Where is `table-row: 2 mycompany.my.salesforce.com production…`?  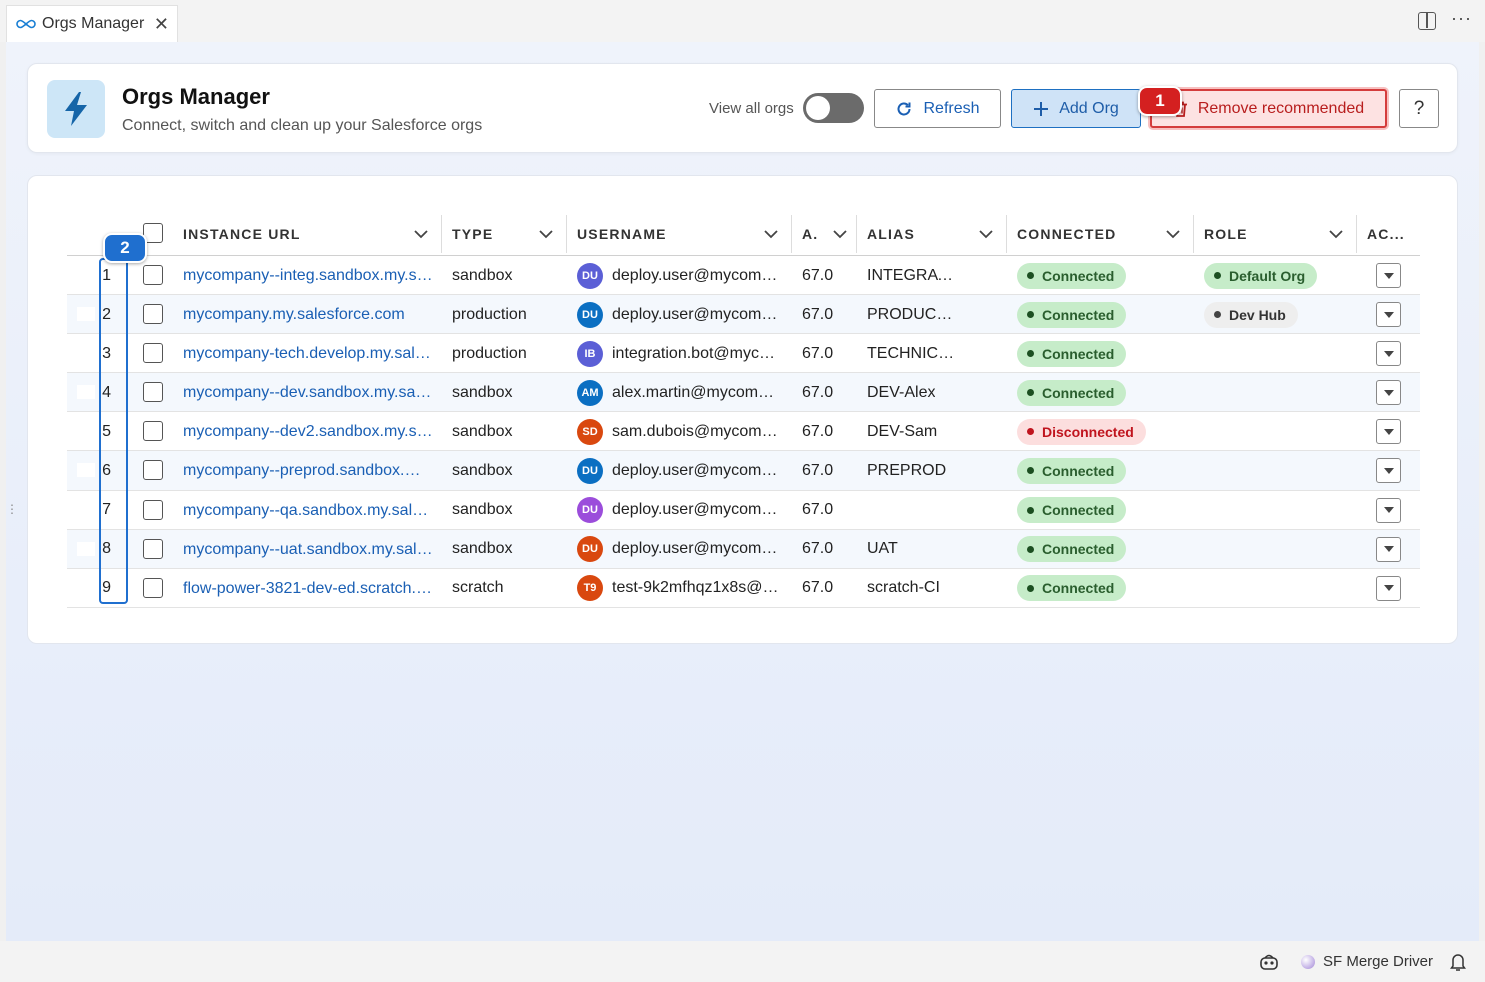
table-row: 2 mycompany.my.salesforce.com production… is located at coordinates (743, 315).